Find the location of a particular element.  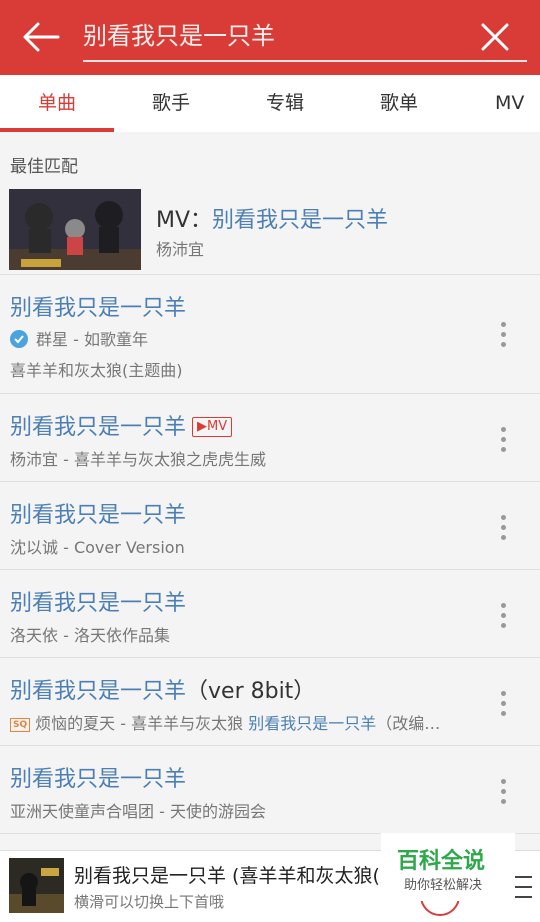

mv-thumbnail is located at coordinates (75, 229).